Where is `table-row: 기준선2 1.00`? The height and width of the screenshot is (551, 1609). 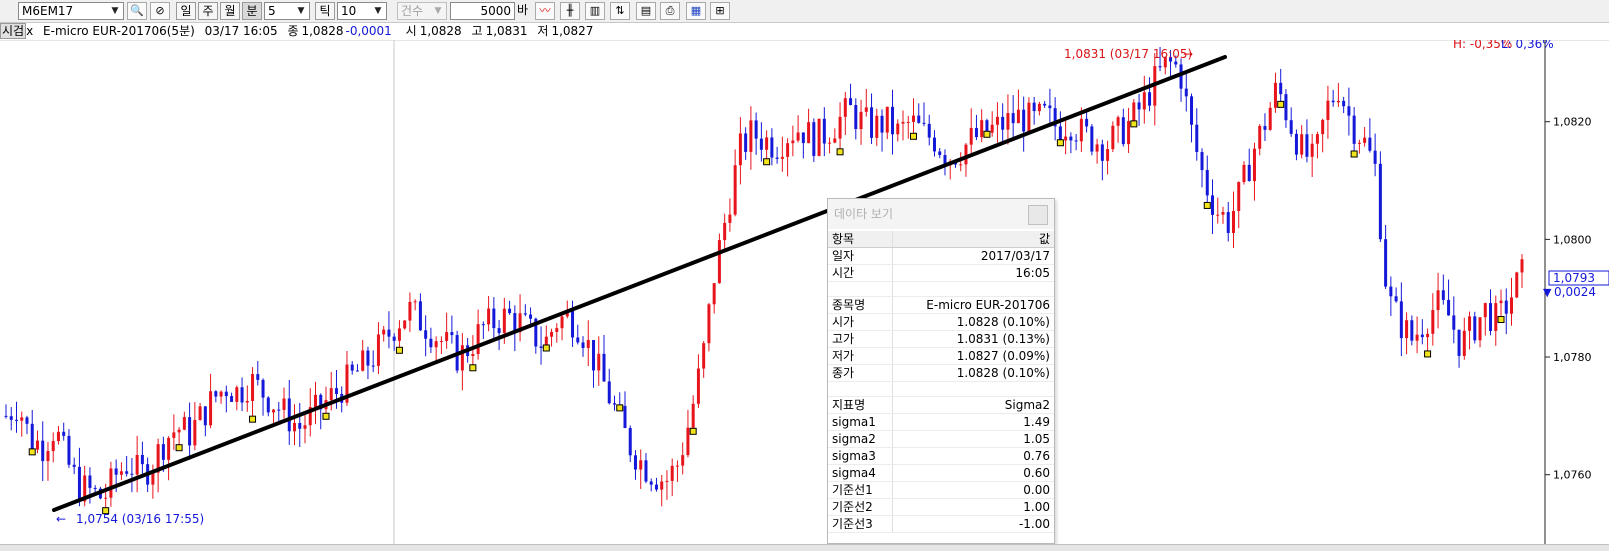
table-row: 기준선2 1.00 is located at coordinates (941, 507).